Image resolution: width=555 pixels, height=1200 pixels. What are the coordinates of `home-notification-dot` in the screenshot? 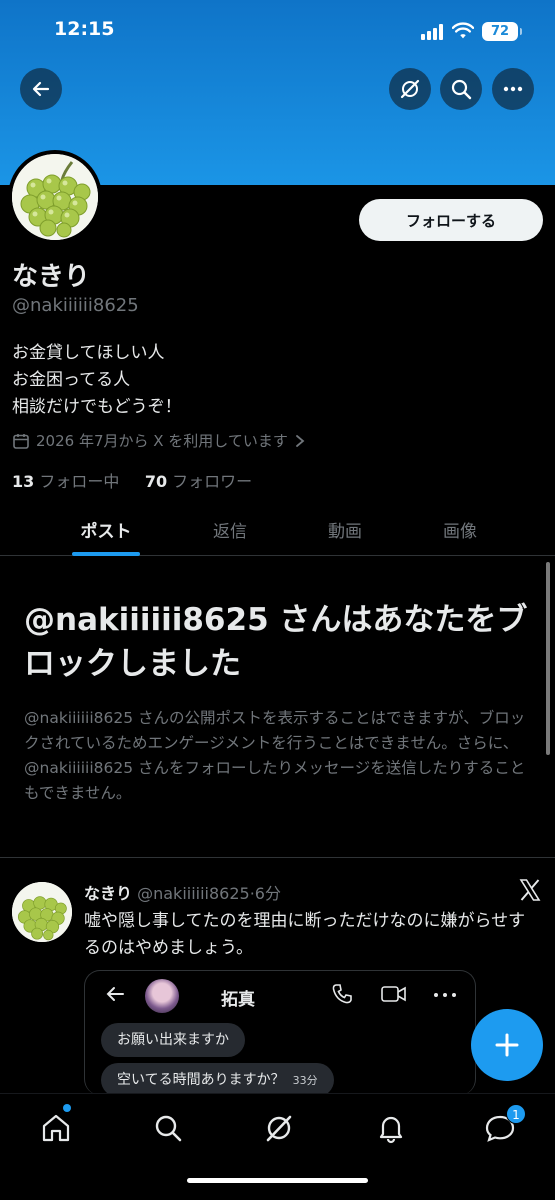 It's located at (67, 1108).